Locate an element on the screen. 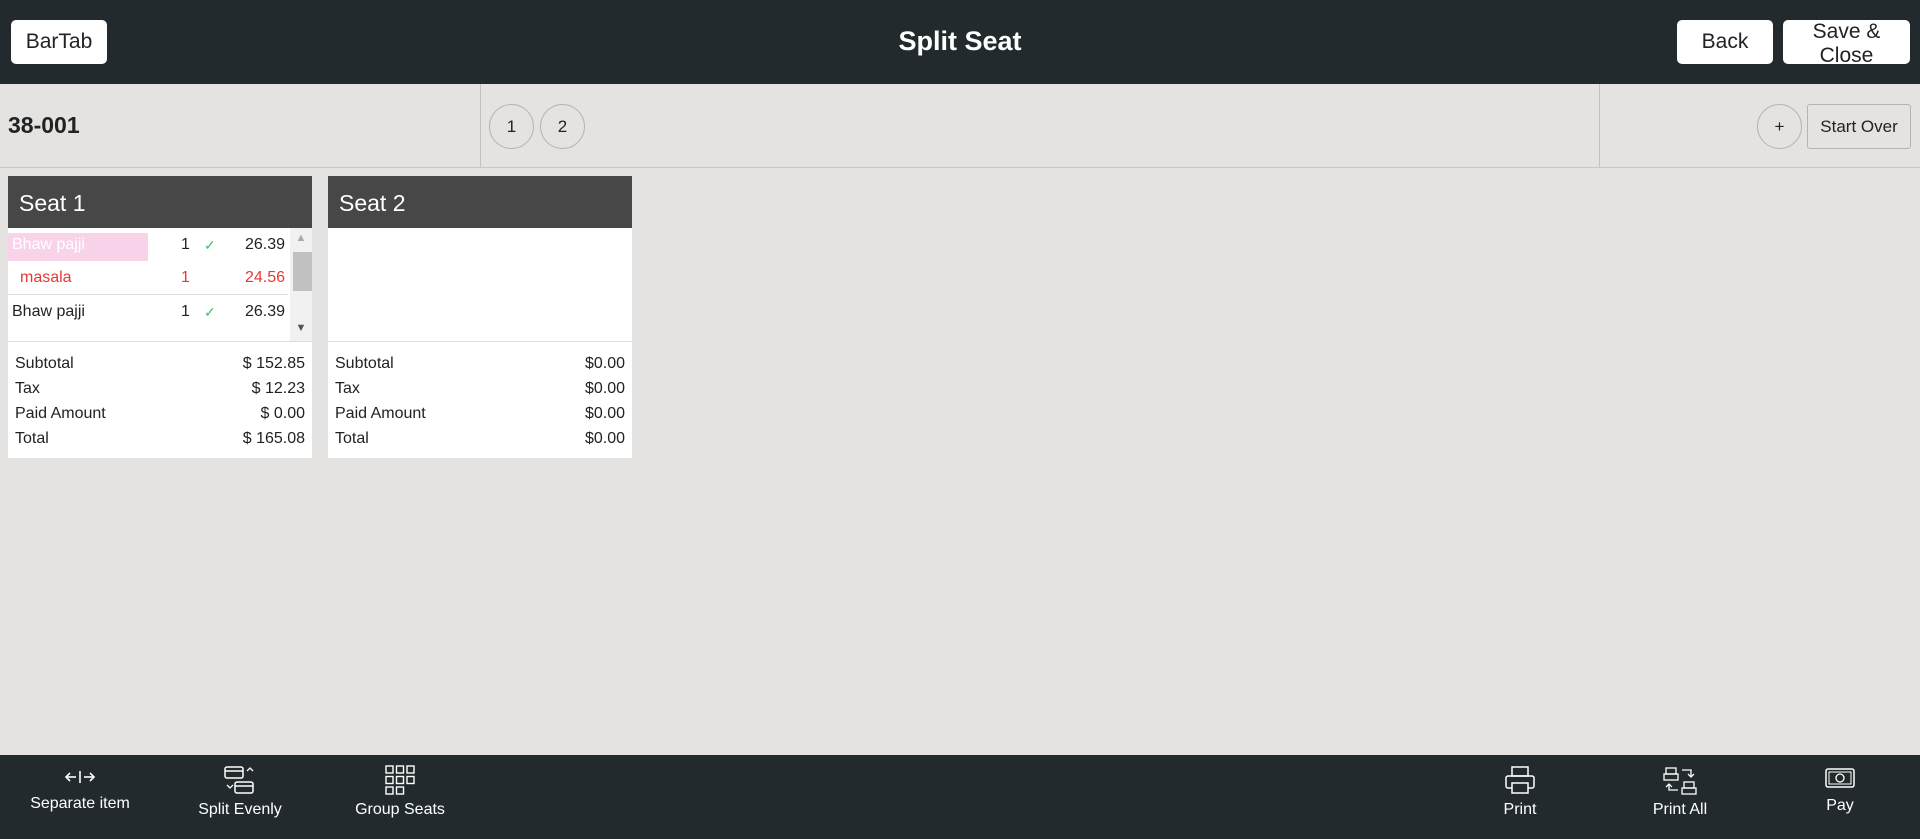  cash-icon is located at coordinates (1840, 778).